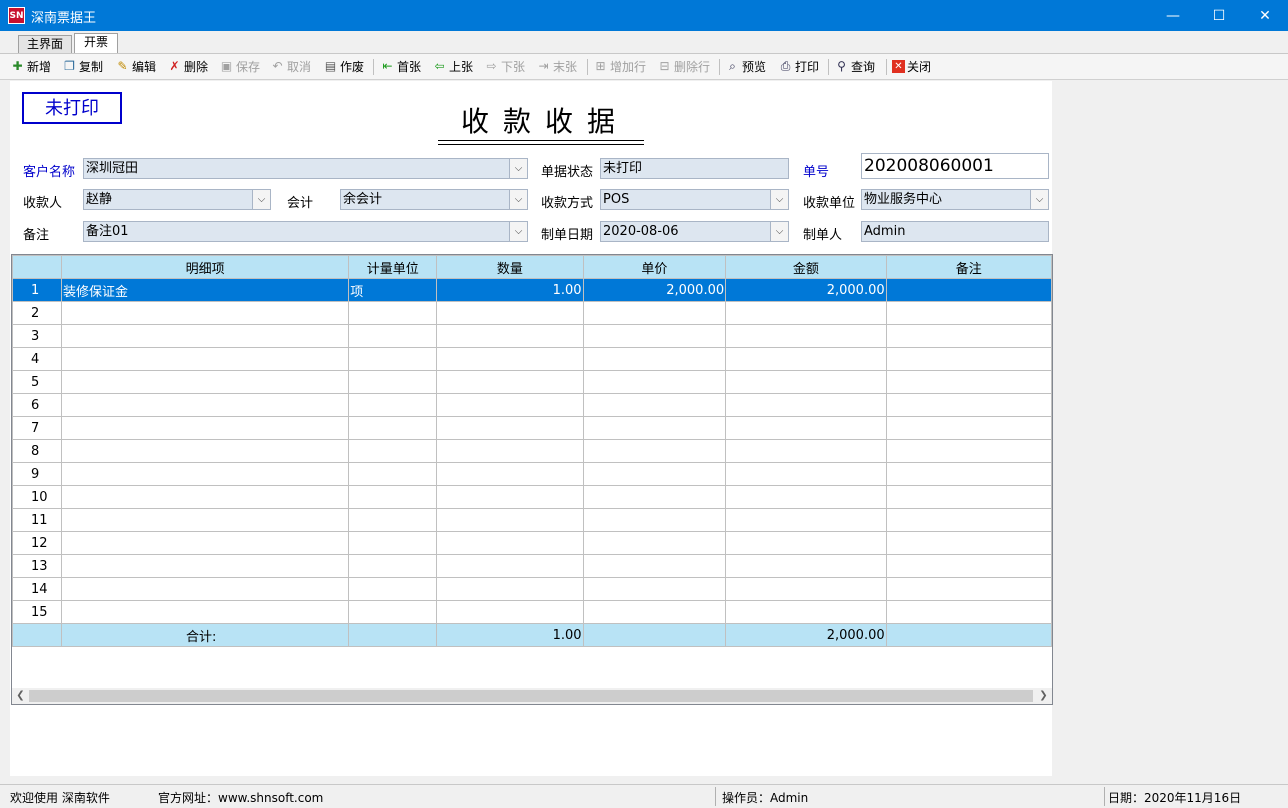  Describe the element at coordinates (343, 66) in the screenshot. I see `void-button: ▤ 作废` at that location.